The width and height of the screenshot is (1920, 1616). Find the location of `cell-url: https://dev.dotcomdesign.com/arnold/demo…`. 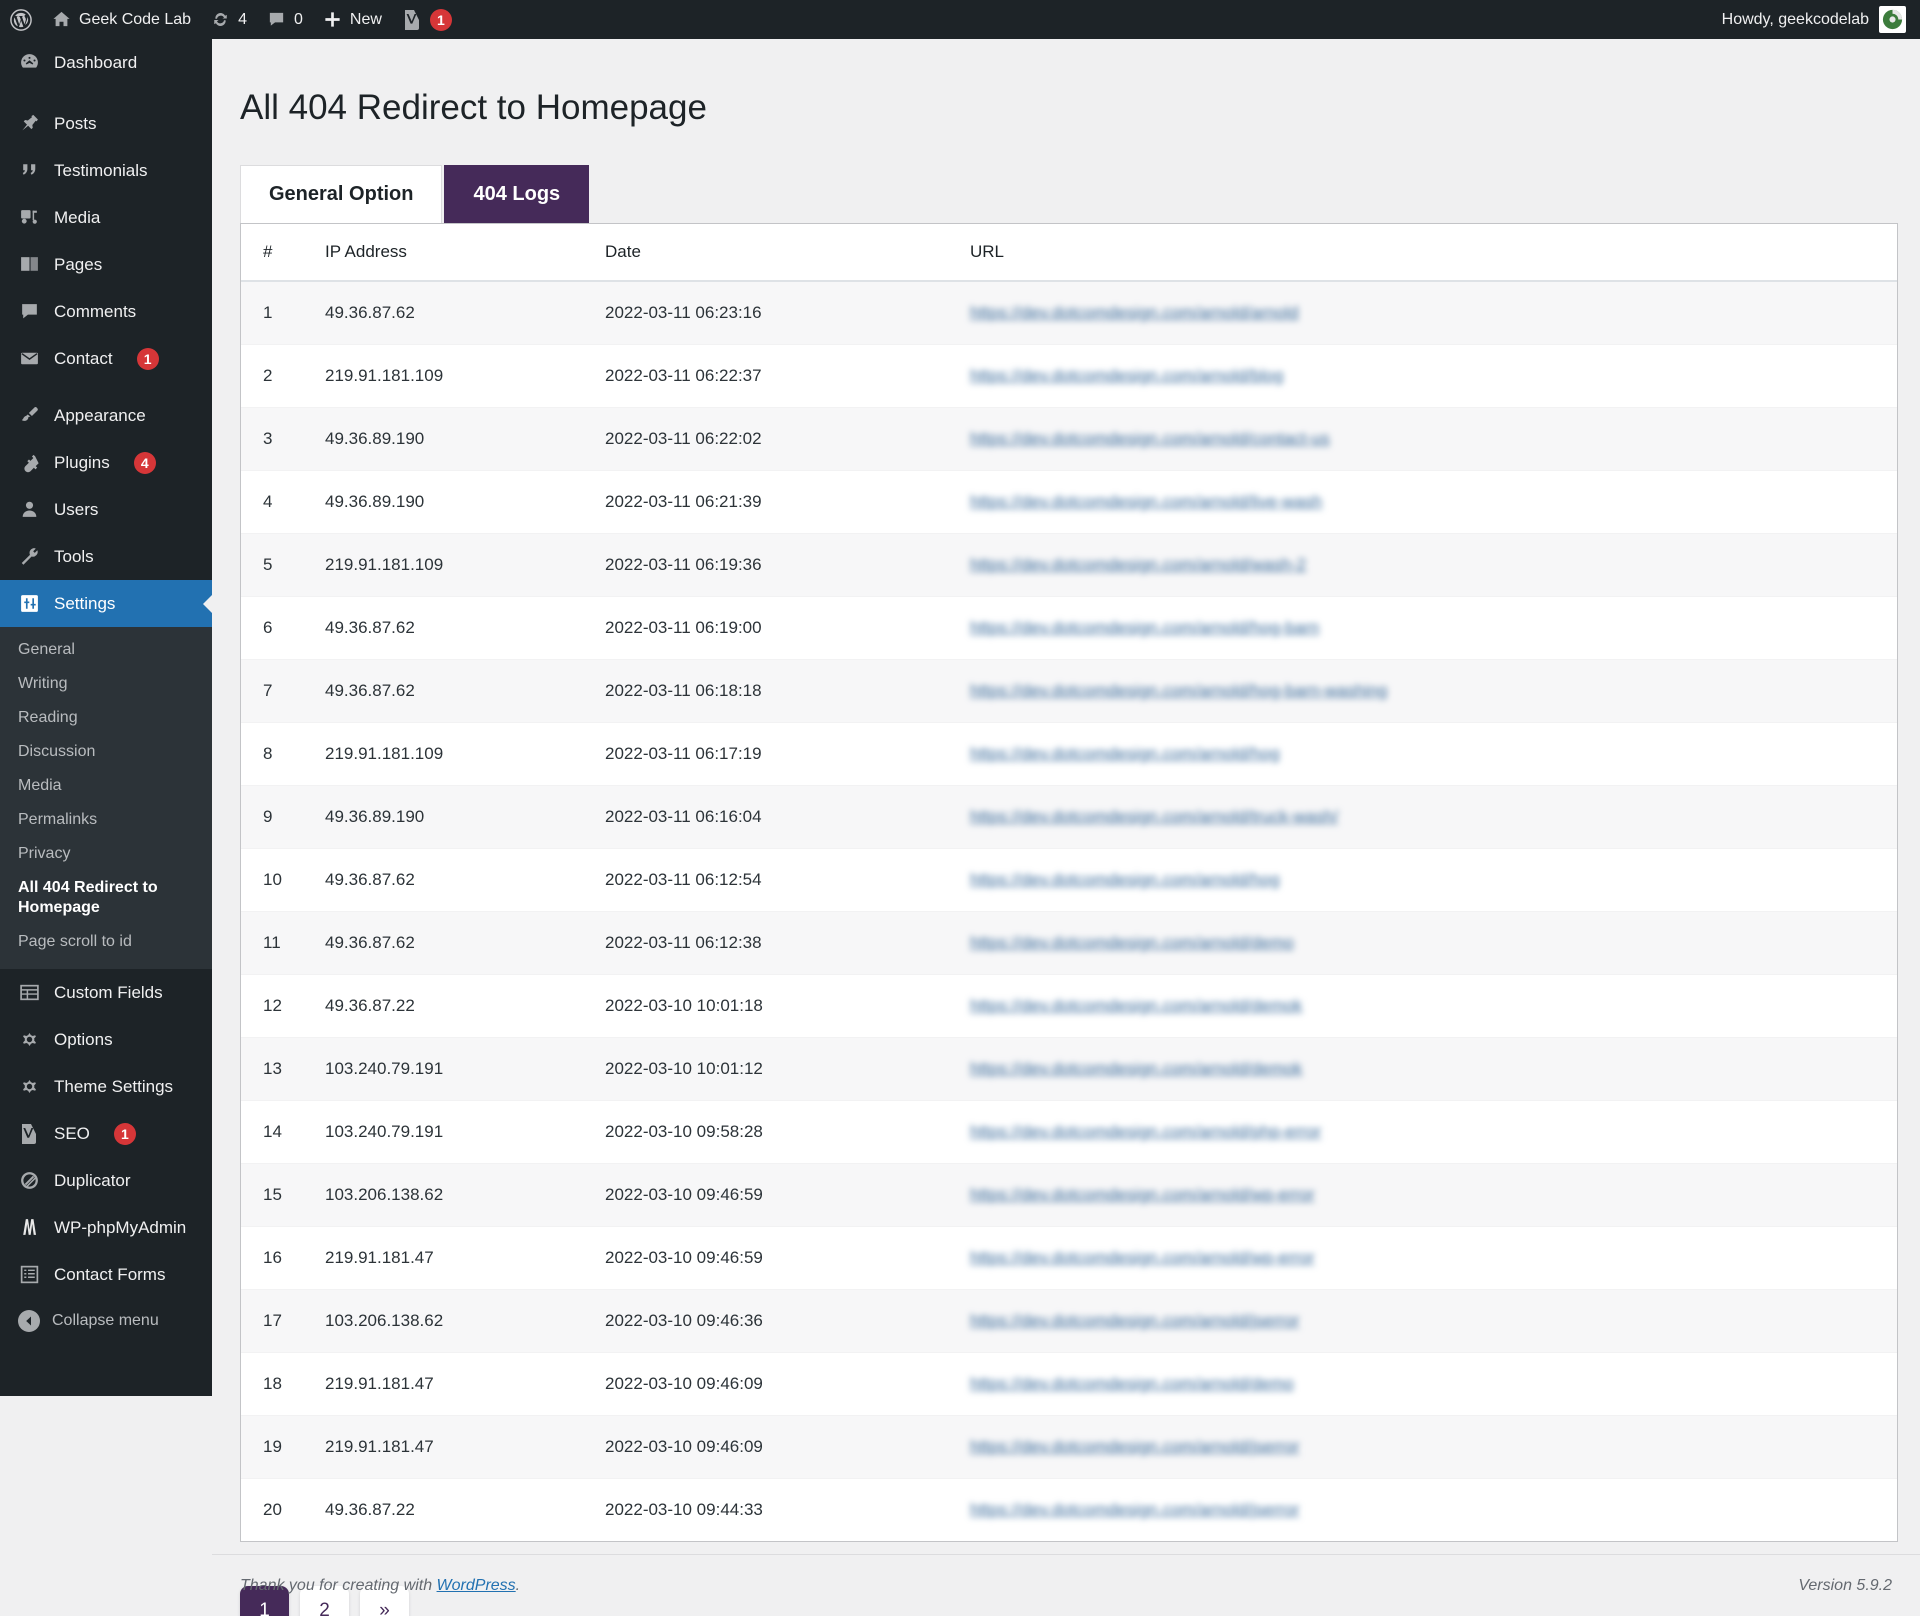

cell-url: https://dev.dotcomdesign.com/arnold/demo… is located at coordinates (1433, 1069).